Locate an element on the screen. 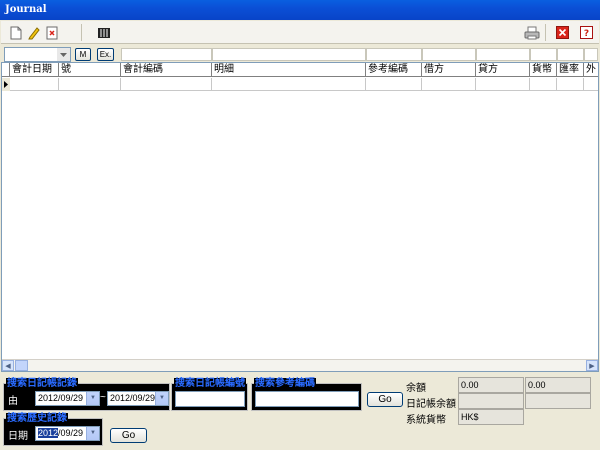 This screenshot has height=450, width=600. reference-code-input is located at coordinates (307, 399).